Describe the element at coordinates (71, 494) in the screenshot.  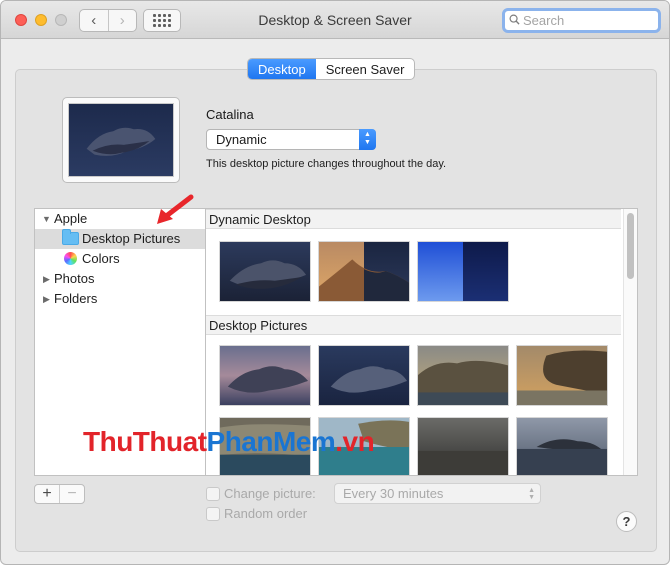
I see `remove-folder-button: −` at that location.